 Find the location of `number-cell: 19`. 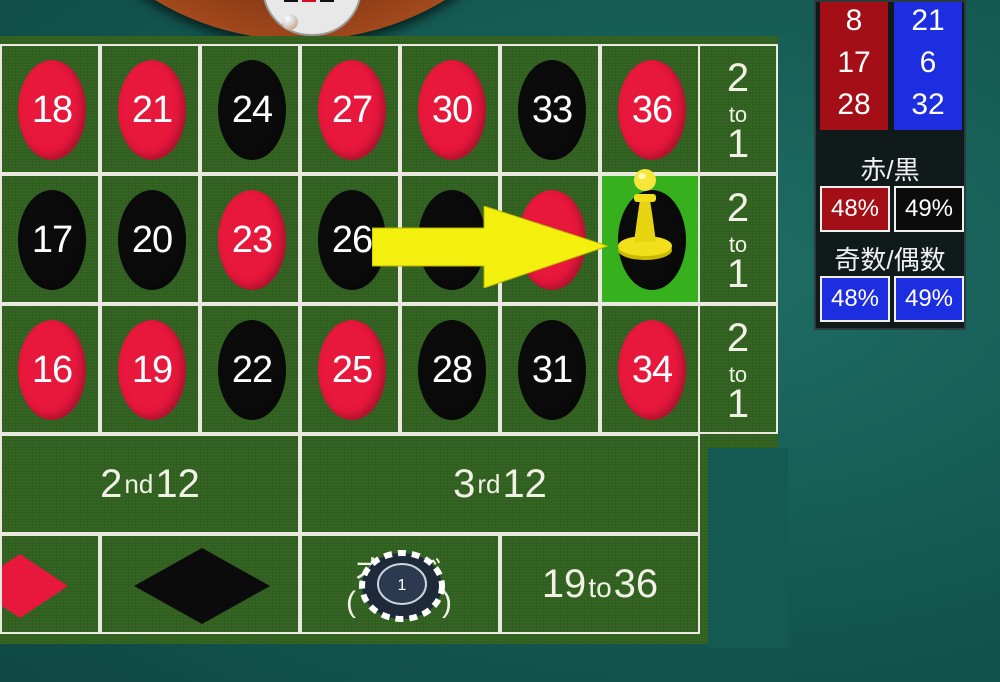

number-cell: 19 is located at coordinates (150, 369).